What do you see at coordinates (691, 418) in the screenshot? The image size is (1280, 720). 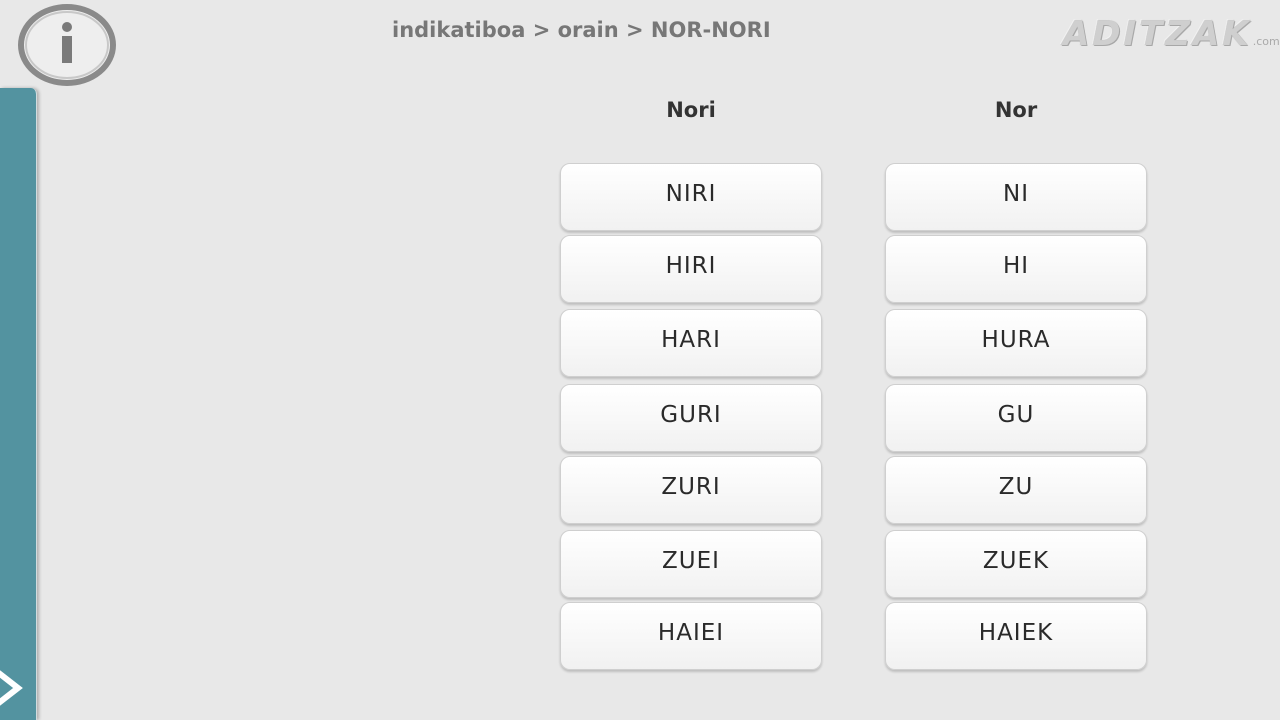 I see `nori-button-guri: GURI` at bounding box center [691, 418].